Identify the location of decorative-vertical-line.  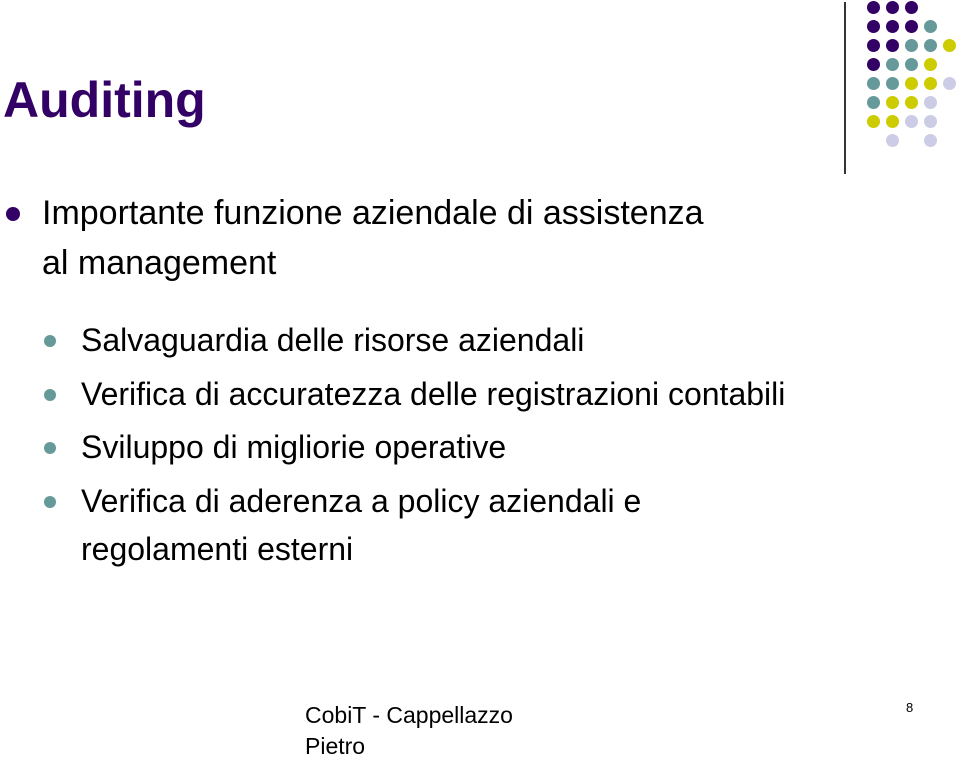
(845, 88).